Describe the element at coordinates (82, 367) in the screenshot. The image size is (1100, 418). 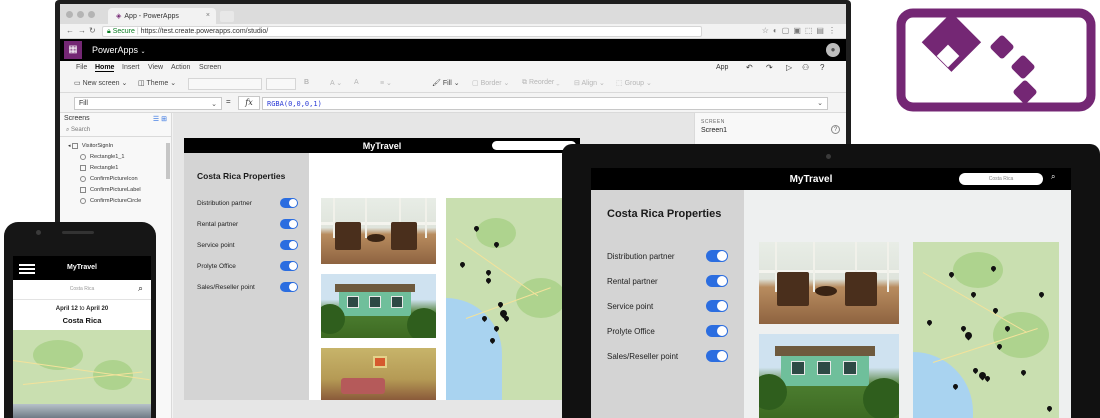
I see `map-phone` at that location.